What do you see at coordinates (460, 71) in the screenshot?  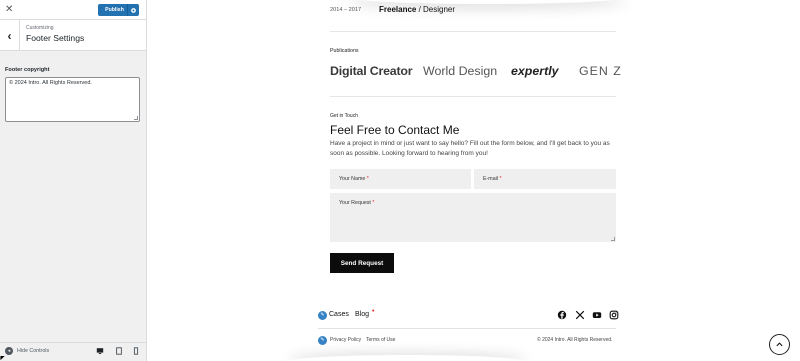 I see `logo-world-design: World Design` at bounding box center [460, 71].